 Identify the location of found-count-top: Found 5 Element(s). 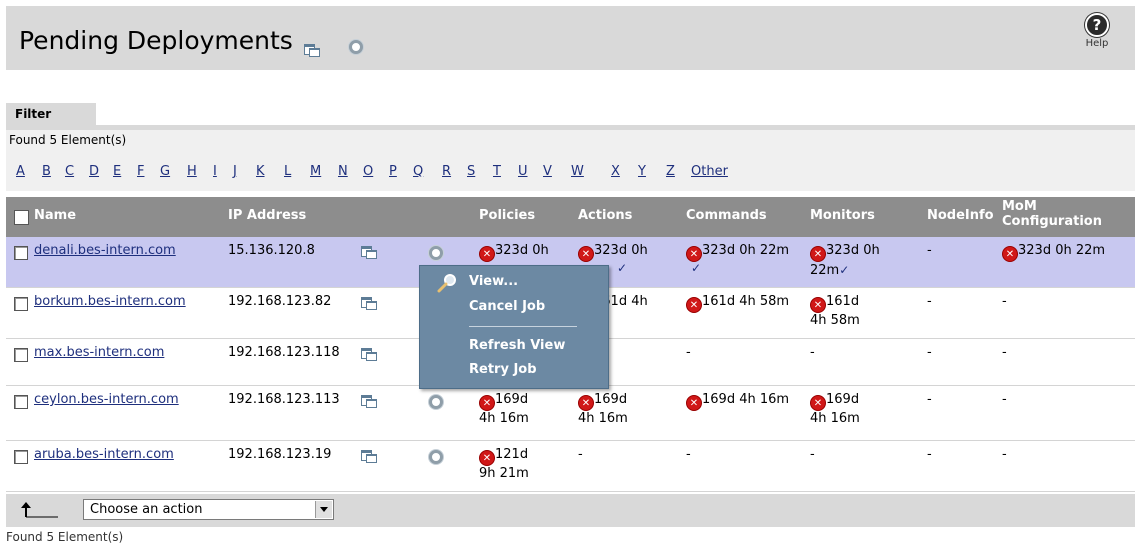
(570, 140).